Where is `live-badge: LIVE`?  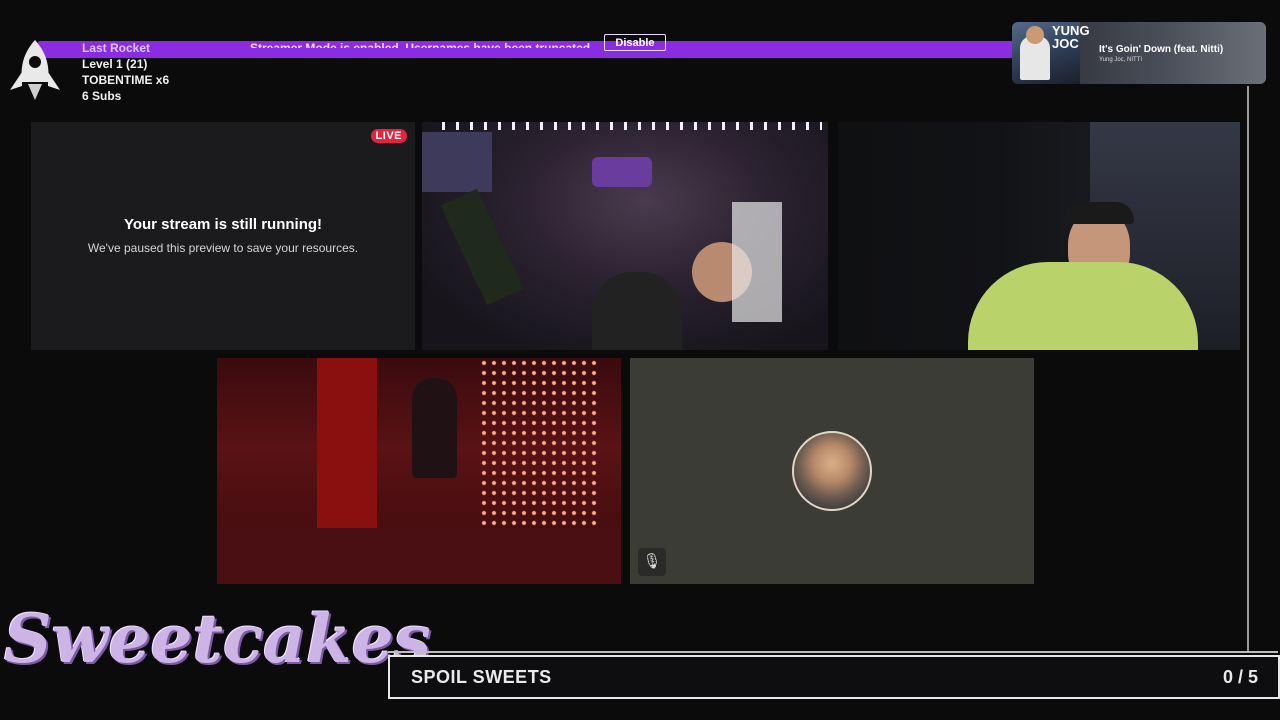 live-badge: LIVE is located at coordinates (388, 136).